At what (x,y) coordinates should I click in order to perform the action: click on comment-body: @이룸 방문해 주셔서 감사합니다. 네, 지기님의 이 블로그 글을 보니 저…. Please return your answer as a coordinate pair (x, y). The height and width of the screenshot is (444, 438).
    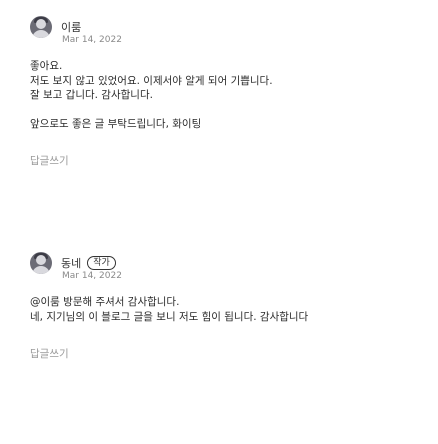
    Looking at the image, I should click on (169, 309).